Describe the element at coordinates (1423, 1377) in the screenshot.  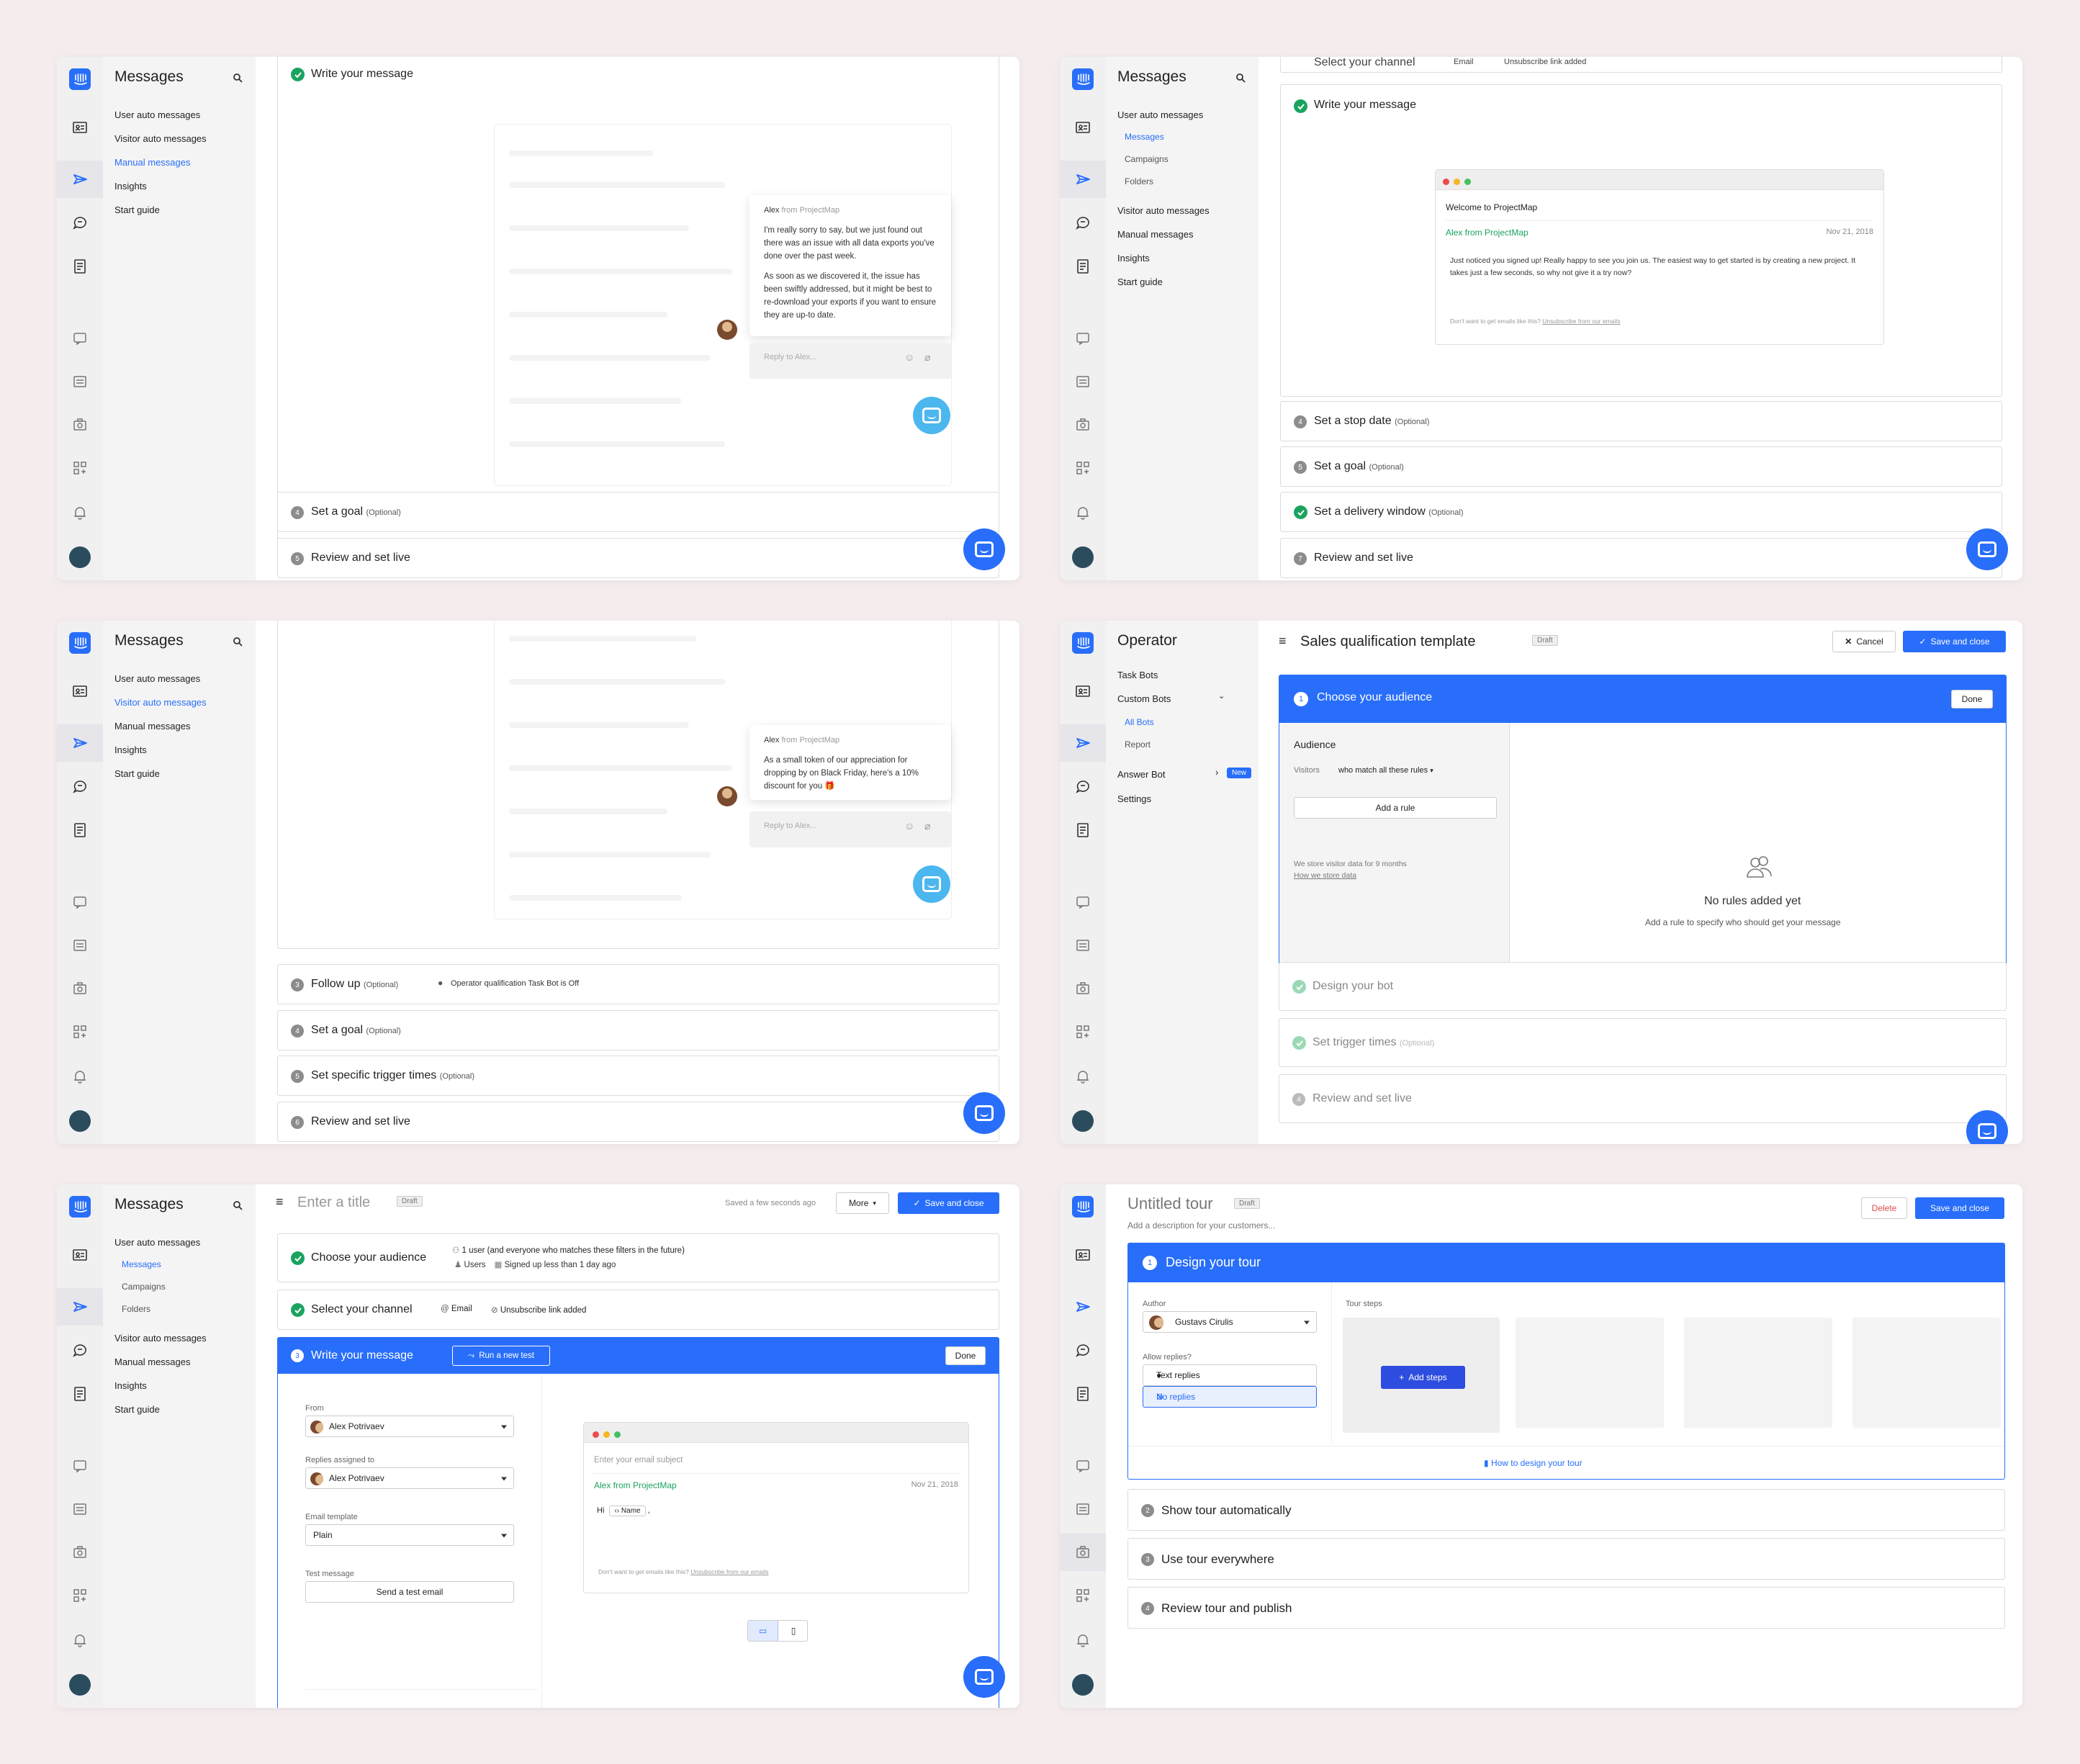
I see `add-steps-button: + Add steps` at that location.